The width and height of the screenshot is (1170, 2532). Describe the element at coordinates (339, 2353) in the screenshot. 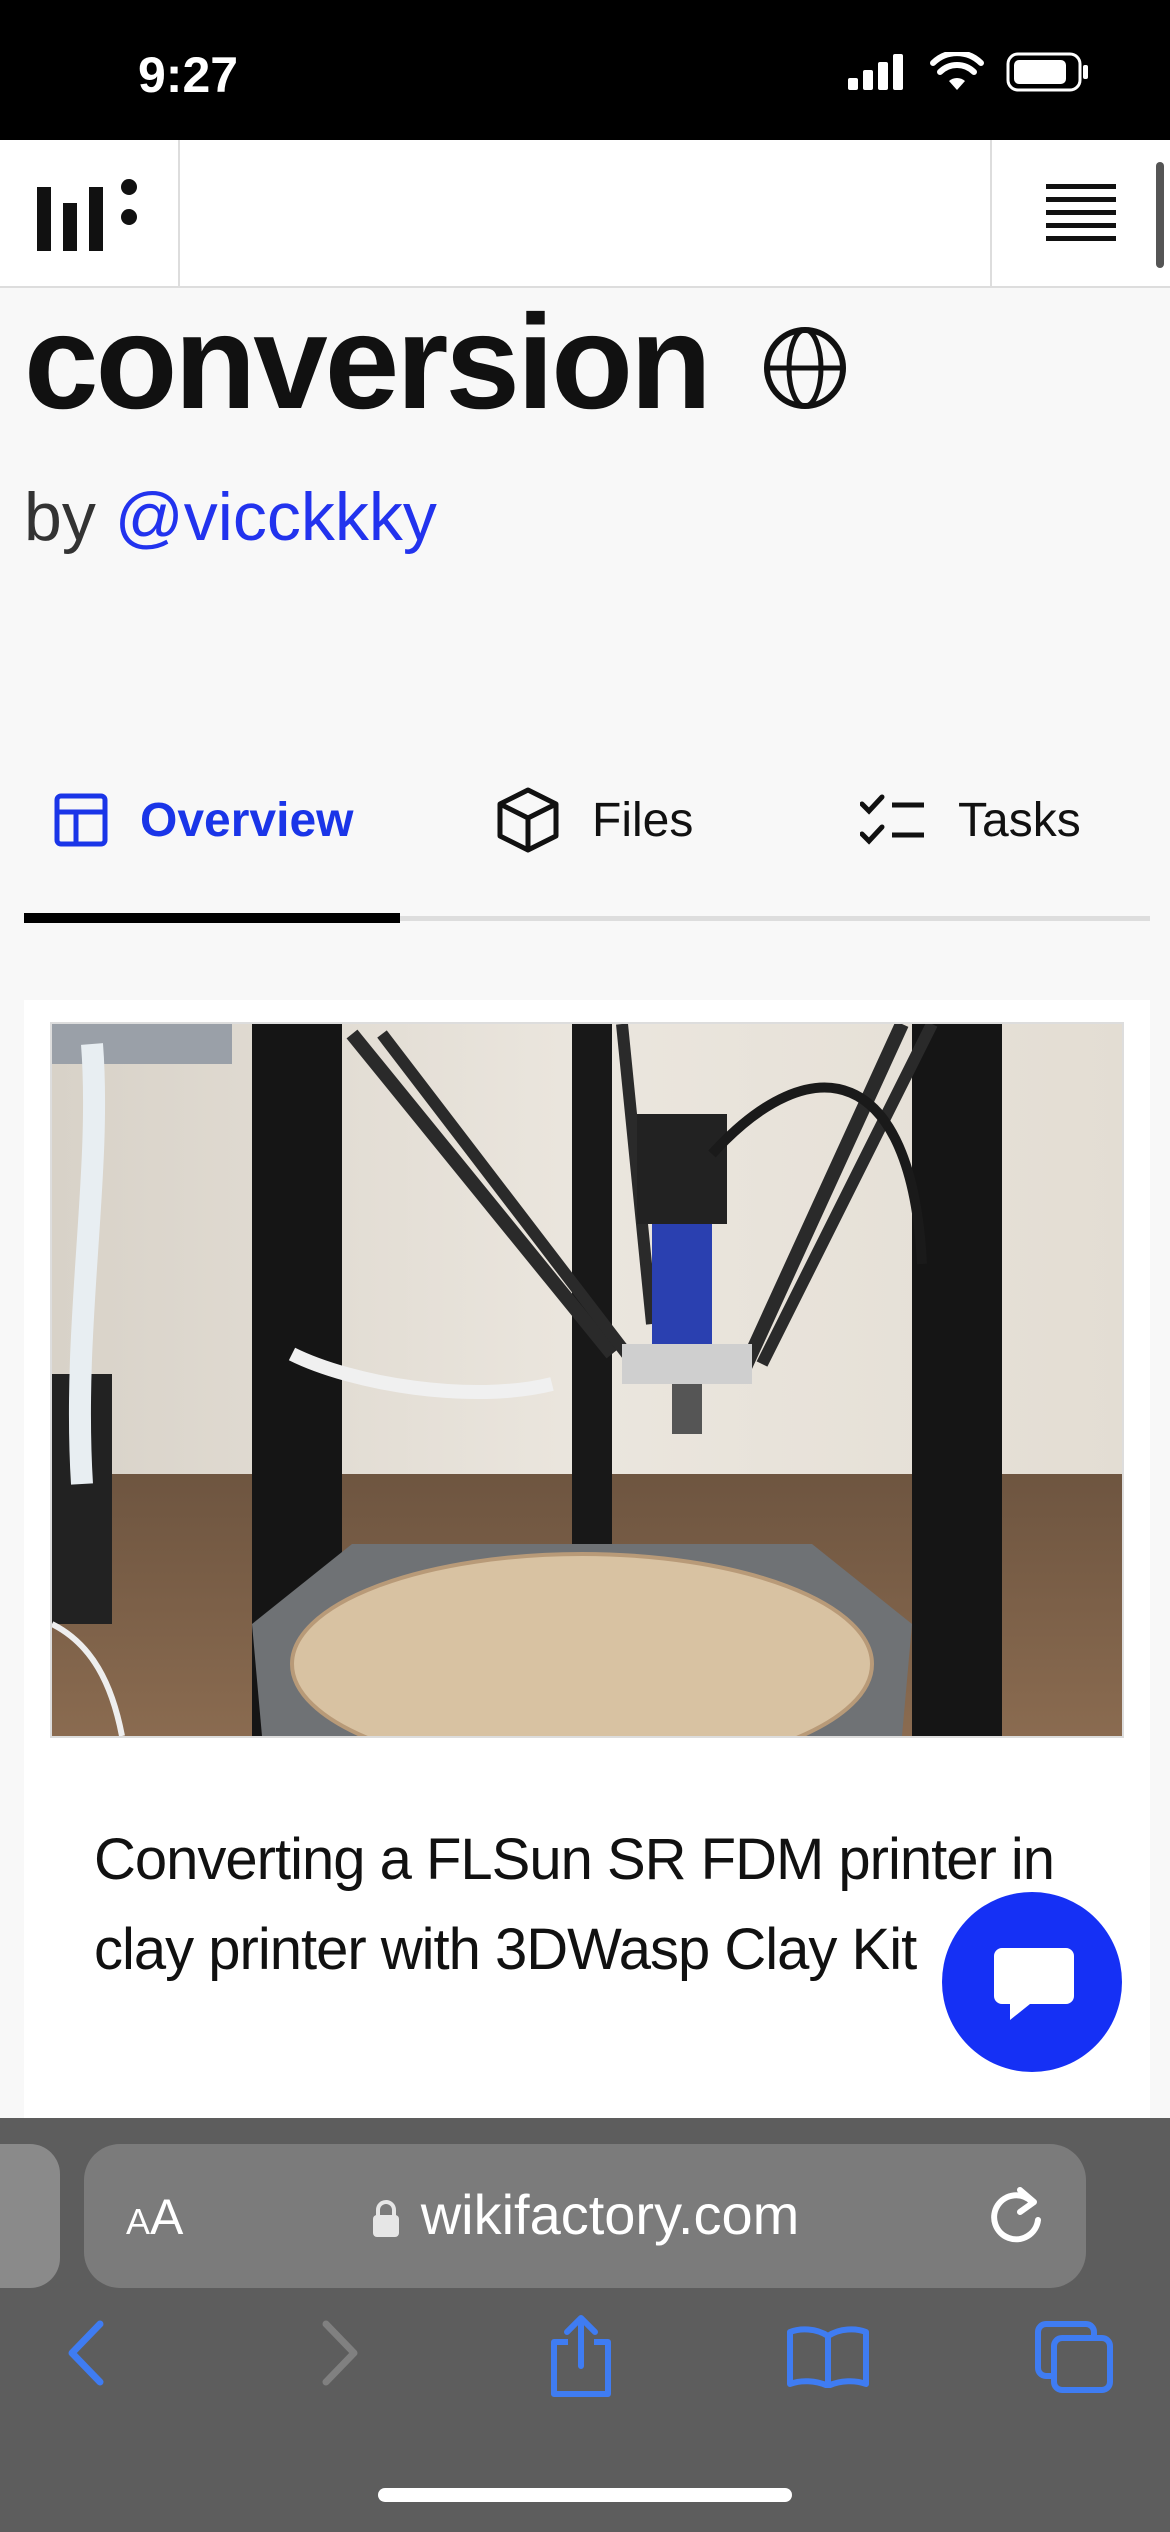

I see `forward-icon` at that location.